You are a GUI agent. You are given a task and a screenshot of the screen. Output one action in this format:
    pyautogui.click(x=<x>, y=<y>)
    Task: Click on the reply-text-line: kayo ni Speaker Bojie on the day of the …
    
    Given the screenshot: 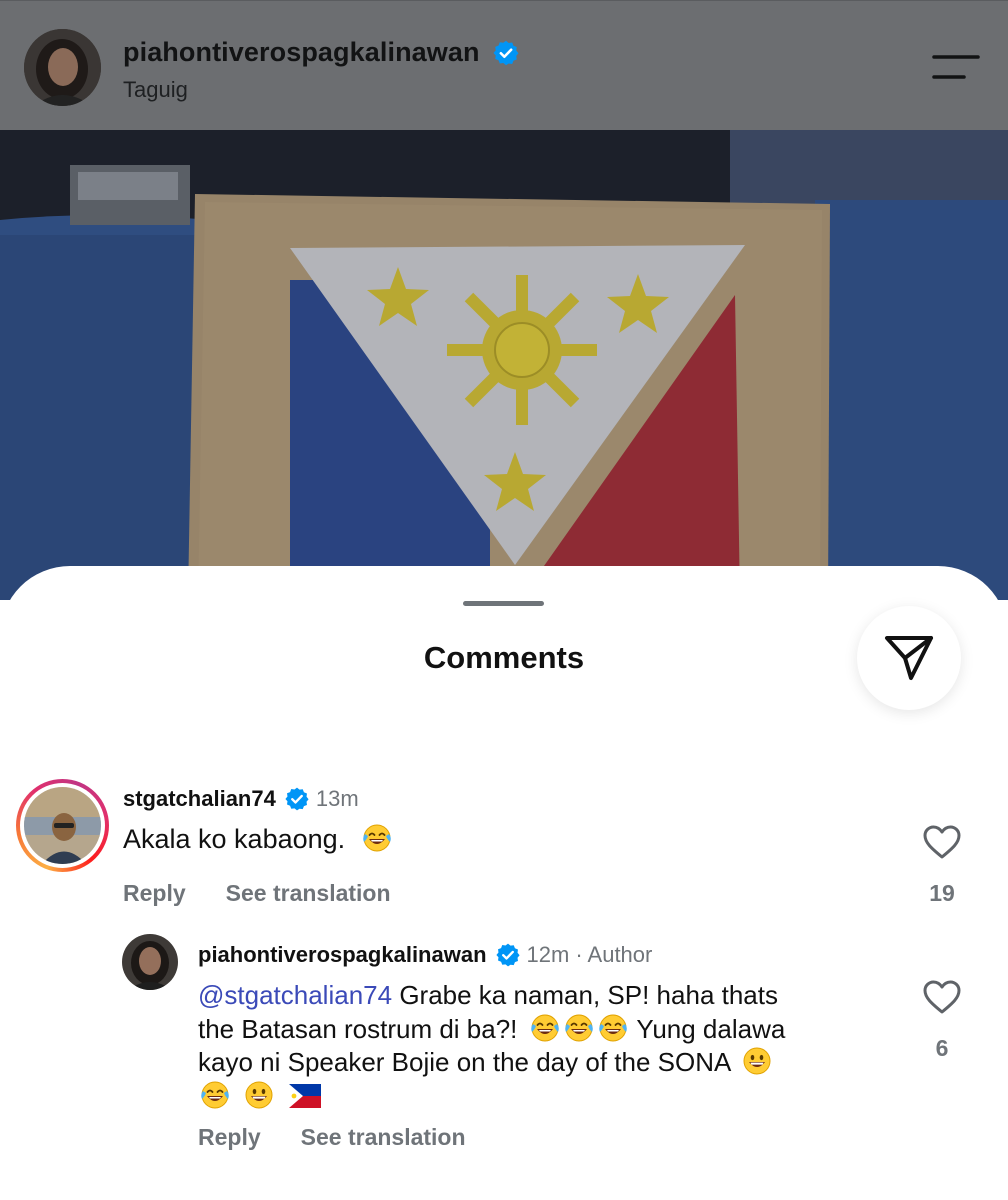 What is the action you would take?
    pyautogui.click(x=464, y=1062)
    